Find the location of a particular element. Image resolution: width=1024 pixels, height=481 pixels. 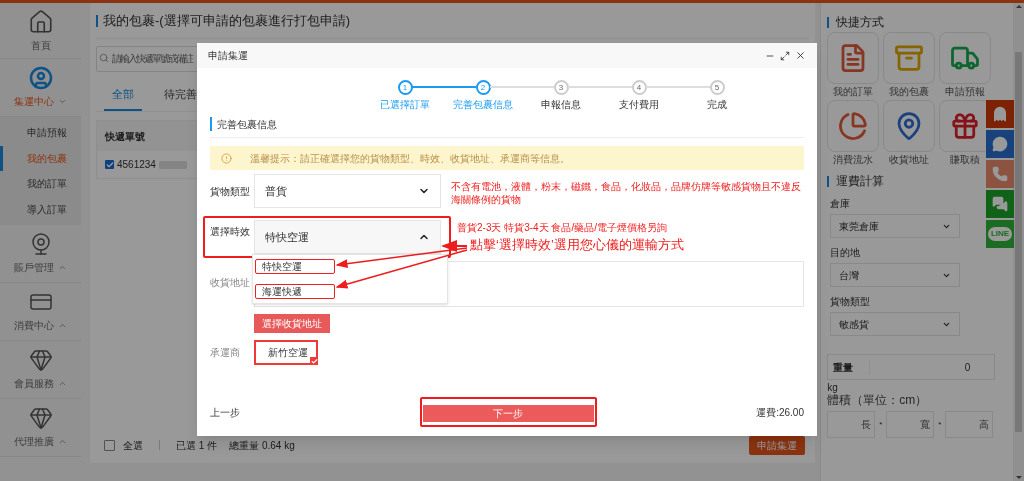

select-address-button: 選擇收貨地址 is located at coordinates (292, 323).